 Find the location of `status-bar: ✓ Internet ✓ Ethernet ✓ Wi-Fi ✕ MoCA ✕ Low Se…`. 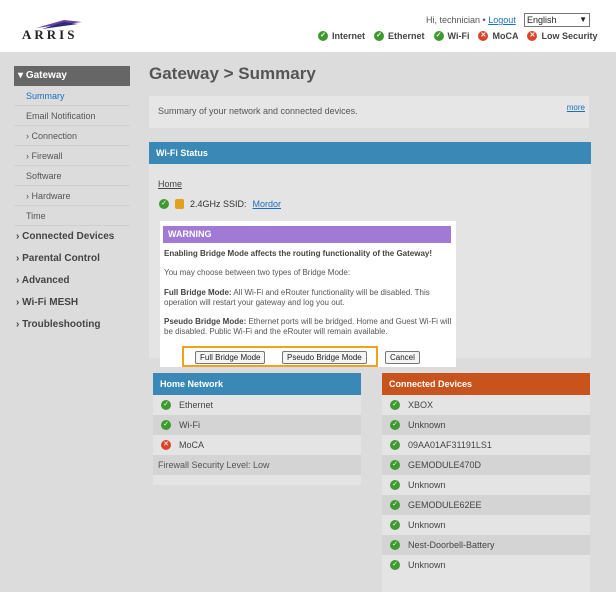

status-bar: ✓ Internet ✓ Ethernet ✓ Wi-Fi ✕ MoCA ✕ Low Se… is located at coordinates (457, 36).